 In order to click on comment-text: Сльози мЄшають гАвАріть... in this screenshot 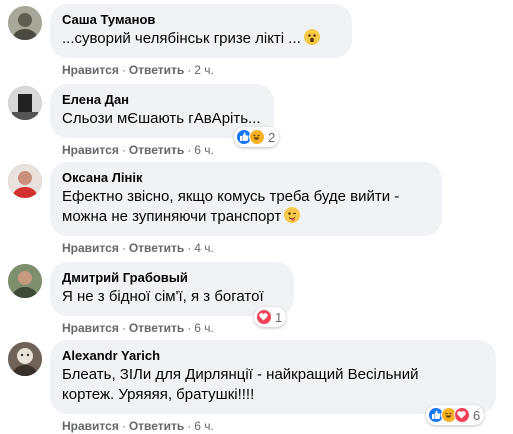, I will do `click(161, 118)`.